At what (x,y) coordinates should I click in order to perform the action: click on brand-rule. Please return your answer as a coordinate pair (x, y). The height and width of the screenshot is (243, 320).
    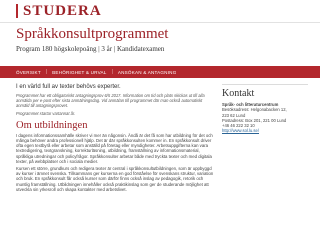
    Looking at the image, I should click on (17, 11).